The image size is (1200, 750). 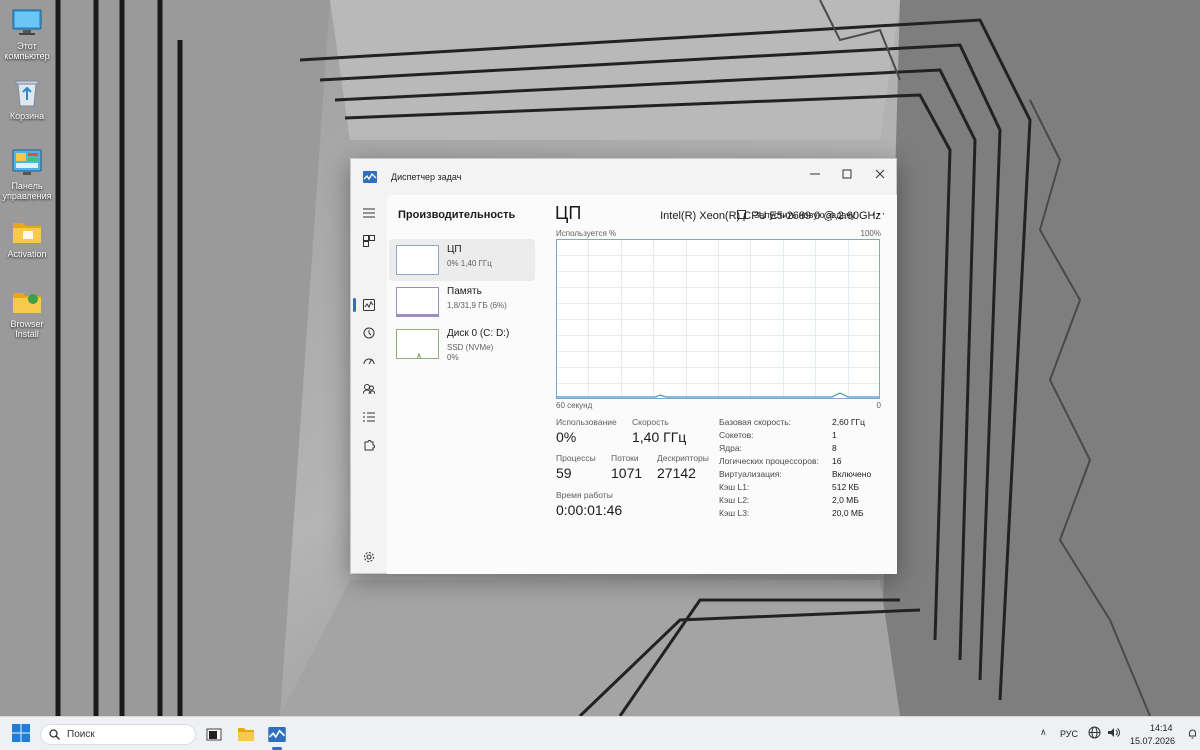 What do you see at coordinates (730, 448) in the screenshot?
I see `spec-label: Ядра:` at bounding box center [730, 448].